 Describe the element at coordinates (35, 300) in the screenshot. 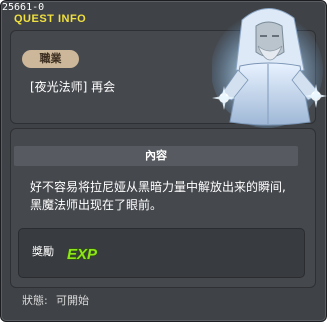

I see `status-label: 狀態:` at that location.